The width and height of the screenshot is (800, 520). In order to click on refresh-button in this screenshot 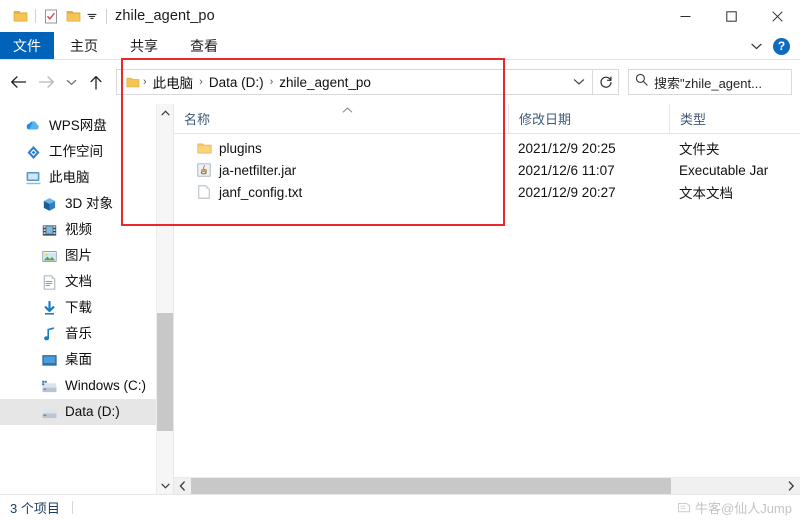, I will do `click(606, 82)`.